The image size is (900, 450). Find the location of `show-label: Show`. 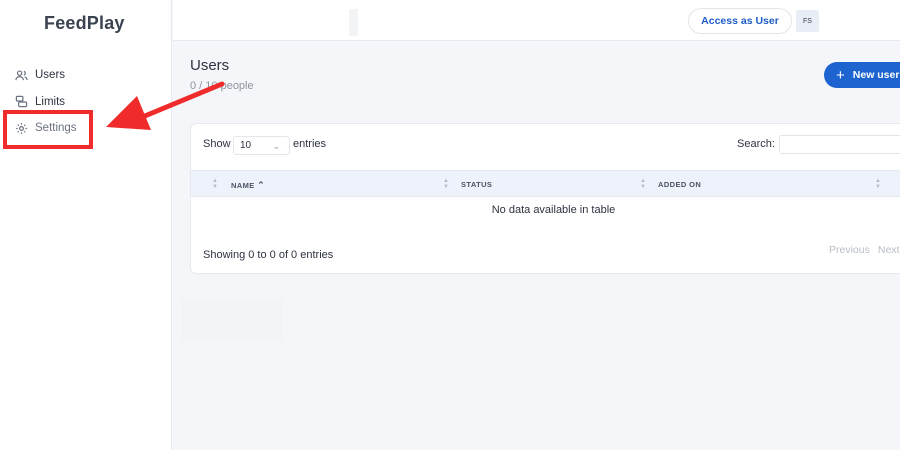

show-label: Show is located at coordinates (217, 144).